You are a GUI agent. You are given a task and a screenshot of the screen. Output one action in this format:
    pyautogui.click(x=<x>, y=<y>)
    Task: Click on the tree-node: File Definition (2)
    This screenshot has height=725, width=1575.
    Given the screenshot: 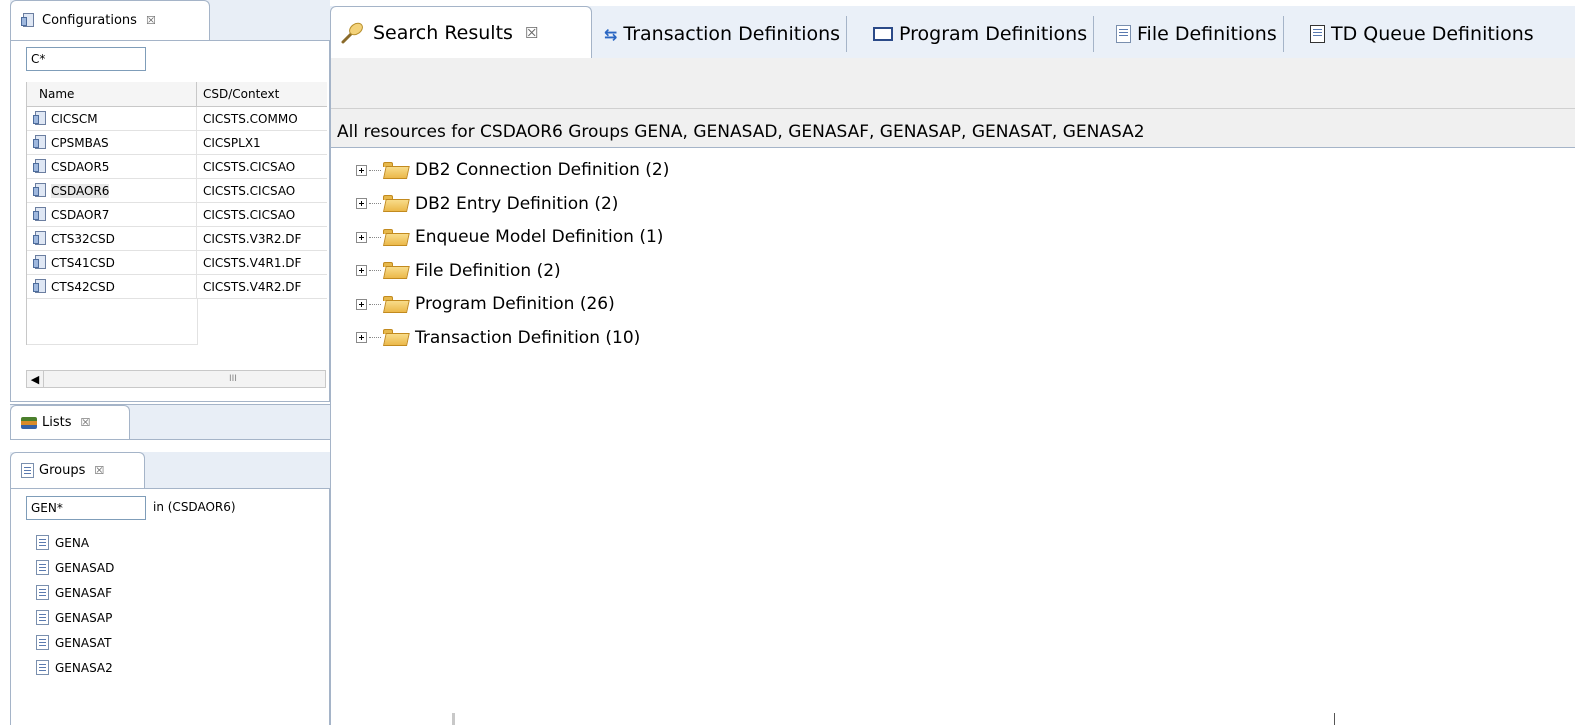 What is the action you would take?
    pyautogui.click(x=458, y=271)
    